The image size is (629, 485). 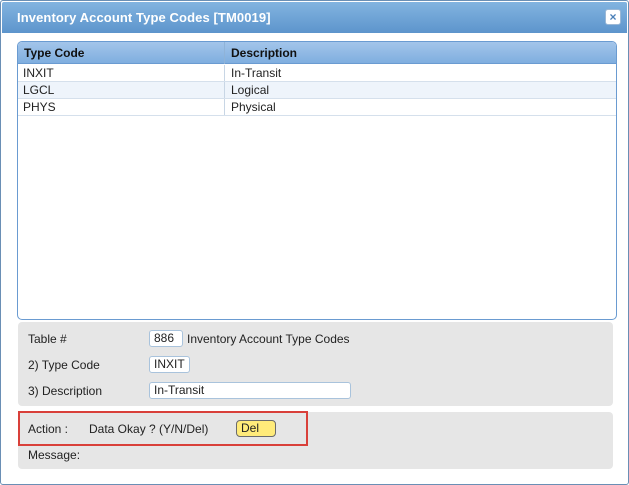 What do you see at coordinates (613, 17) in the screenshot?
I see `close-icon: ×` at bounding box center [613, 17].